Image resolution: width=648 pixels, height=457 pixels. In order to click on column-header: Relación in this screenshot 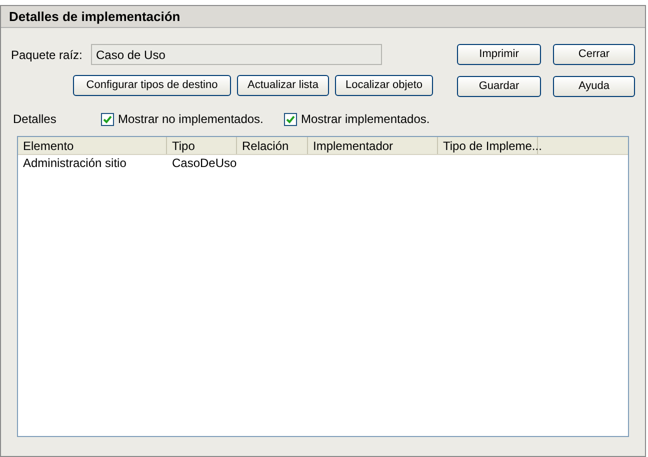, I will do `click(272, 145)`.